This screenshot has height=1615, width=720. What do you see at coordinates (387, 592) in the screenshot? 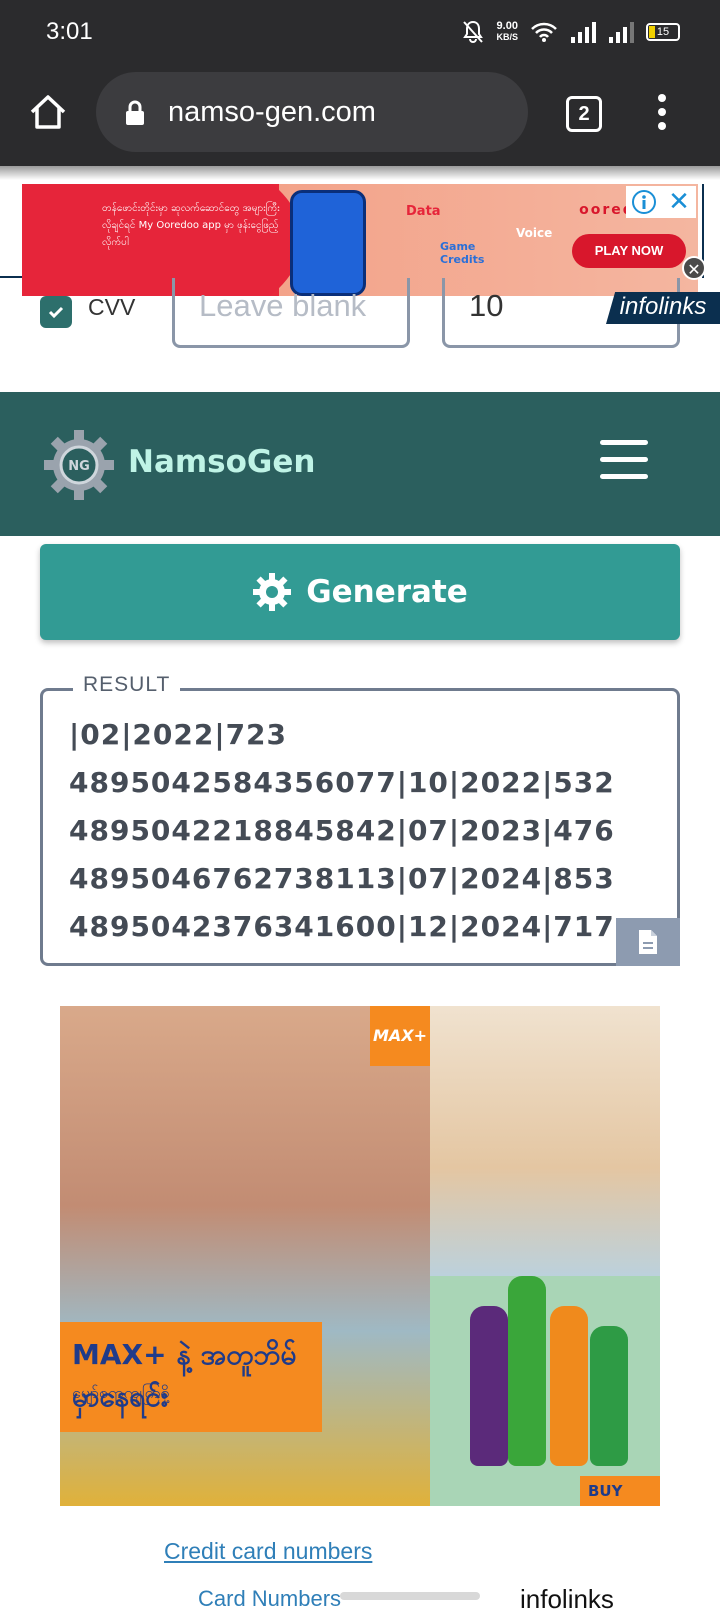
I see `generate-label: Generate` at bounding box center [387, 592].